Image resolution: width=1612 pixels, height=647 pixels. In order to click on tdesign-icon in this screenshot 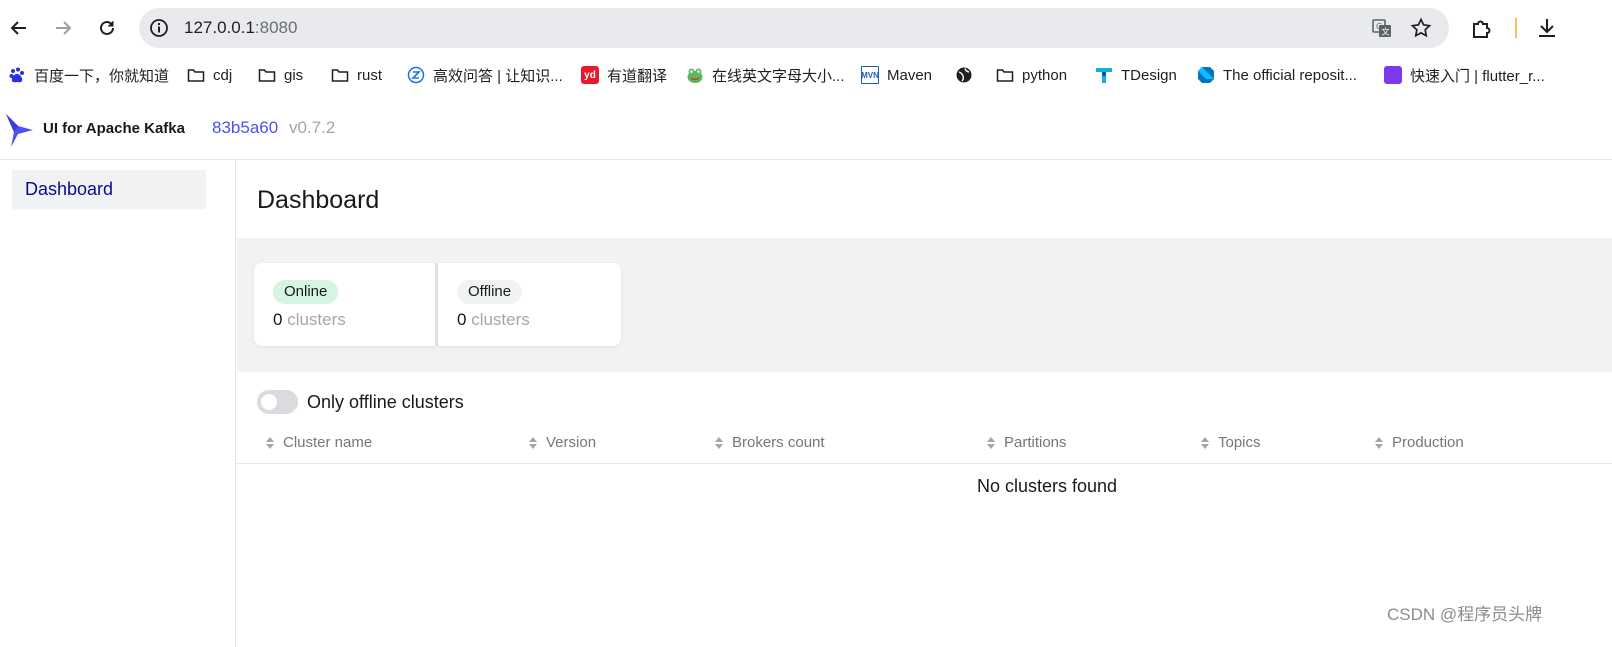, I will do `click(1104, 75)`.